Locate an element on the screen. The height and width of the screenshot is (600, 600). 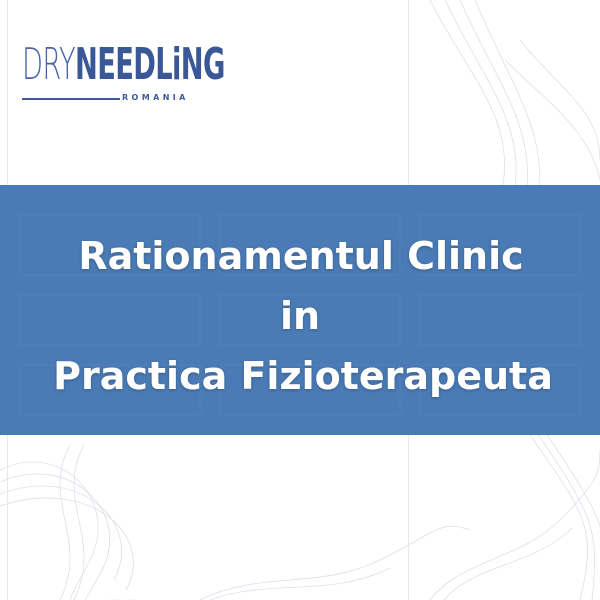
title-line-3: Practica Fizioterapeuta is located at coordinates (303, 376).